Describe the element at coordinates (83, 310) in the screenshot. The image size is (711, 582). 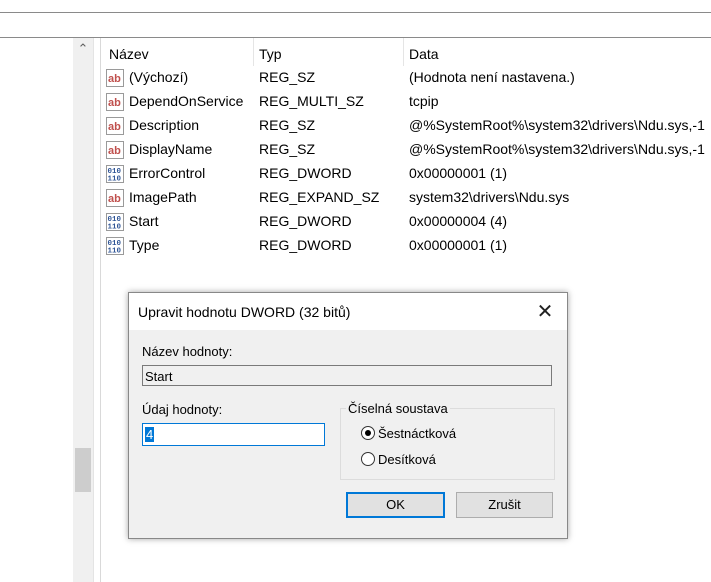
I see `tree-scrollbar: ⌃` at that location.